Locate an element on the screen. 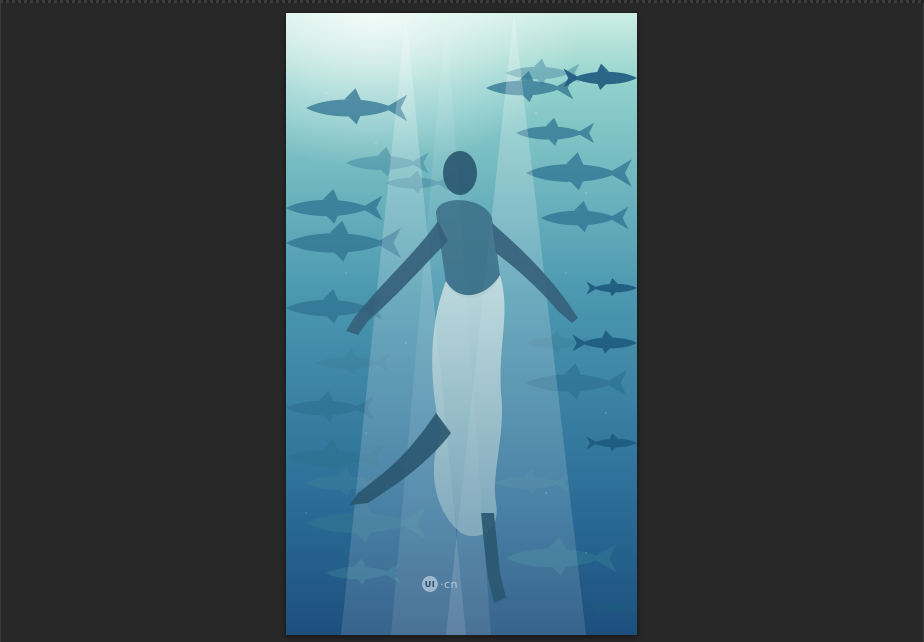  top-edge-ruler is located at coordinates (462, 1).